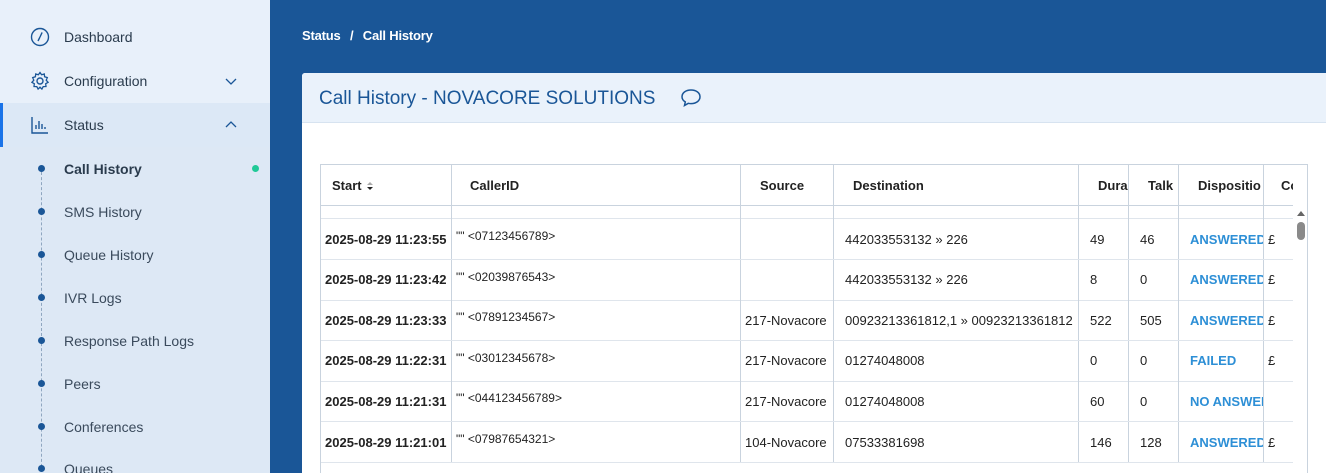 The height and width of the screenshot is (473, 1326). Describe the element at coordinates (956, 320) in the screenshot. I see `cell-destination: 00923213361812,1 » 00923213361812` at that location.